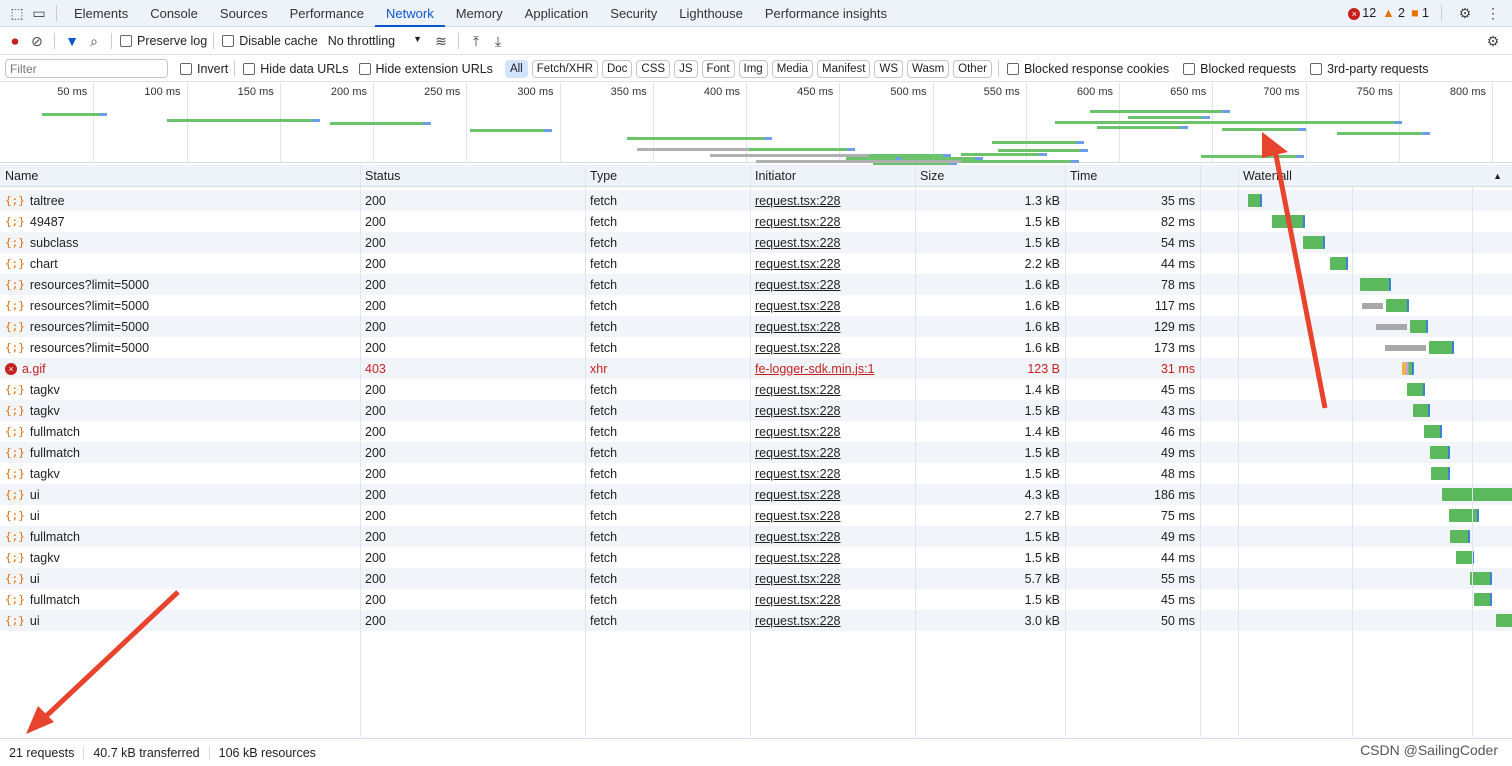  Describe the element at coordinates (928, 68) in the screenshot. I see `filter-type-wasm: Wasm` at that location.